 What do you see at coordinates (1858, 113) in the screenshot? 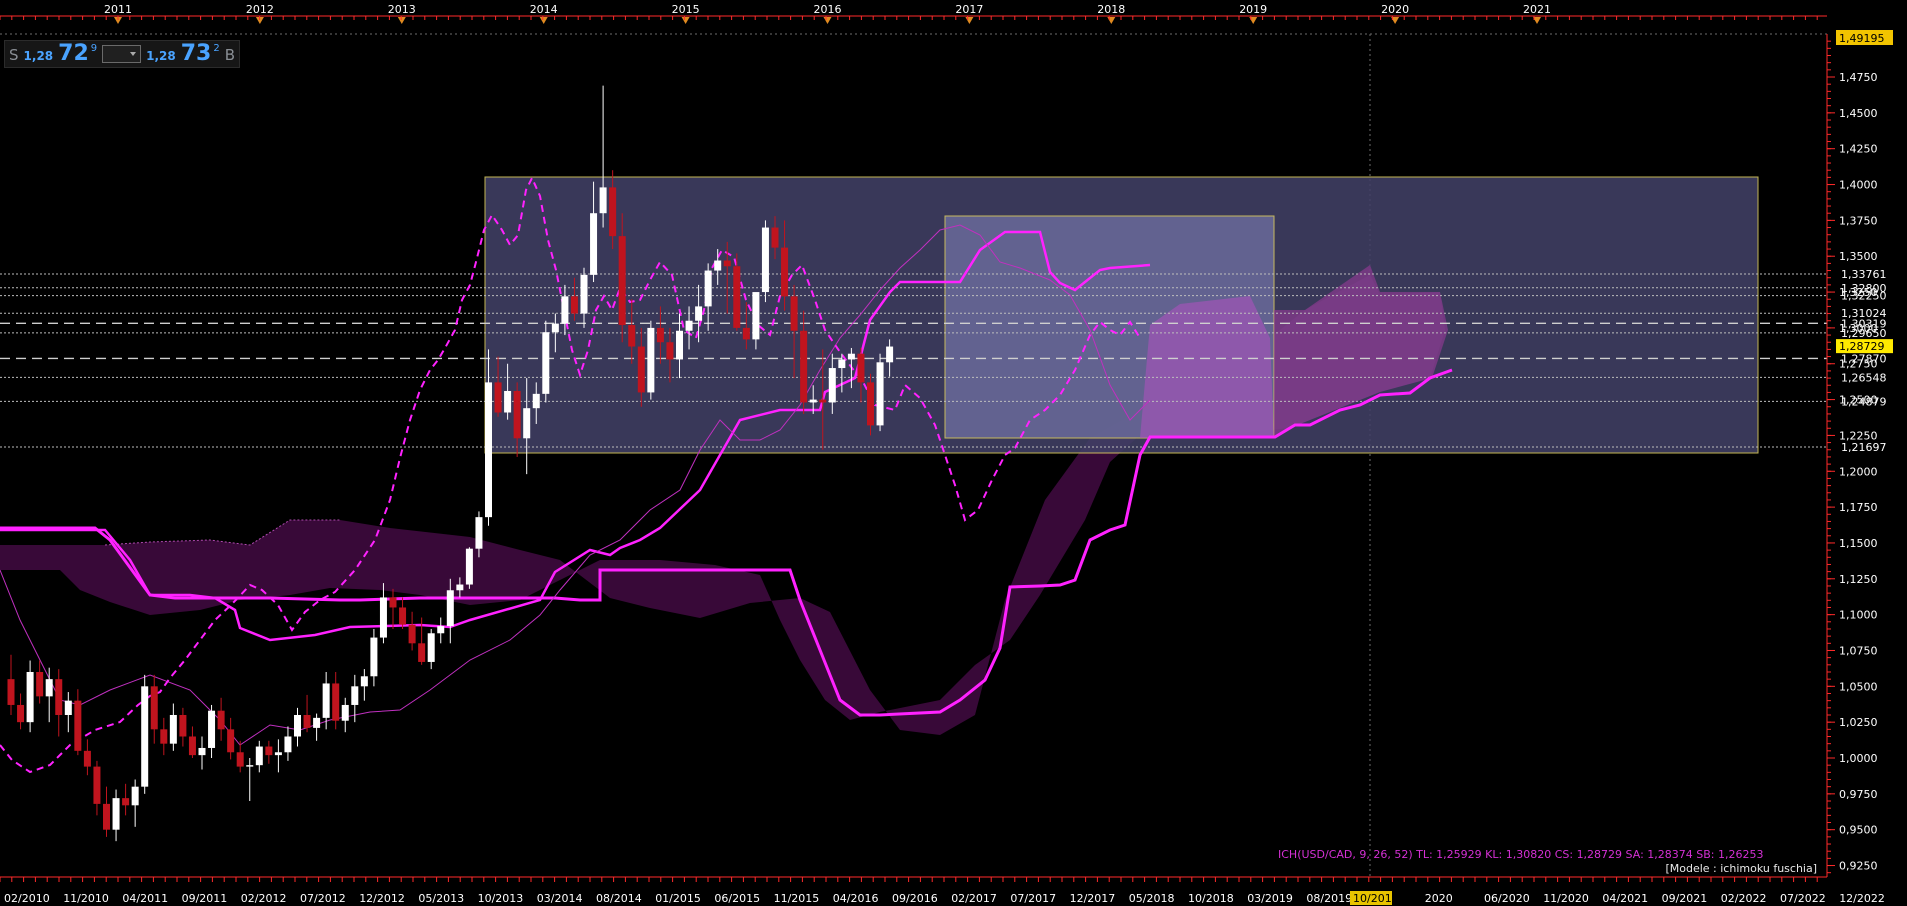
I see `y-tick-label: 1,4500` at bounding box center [1858, 113].